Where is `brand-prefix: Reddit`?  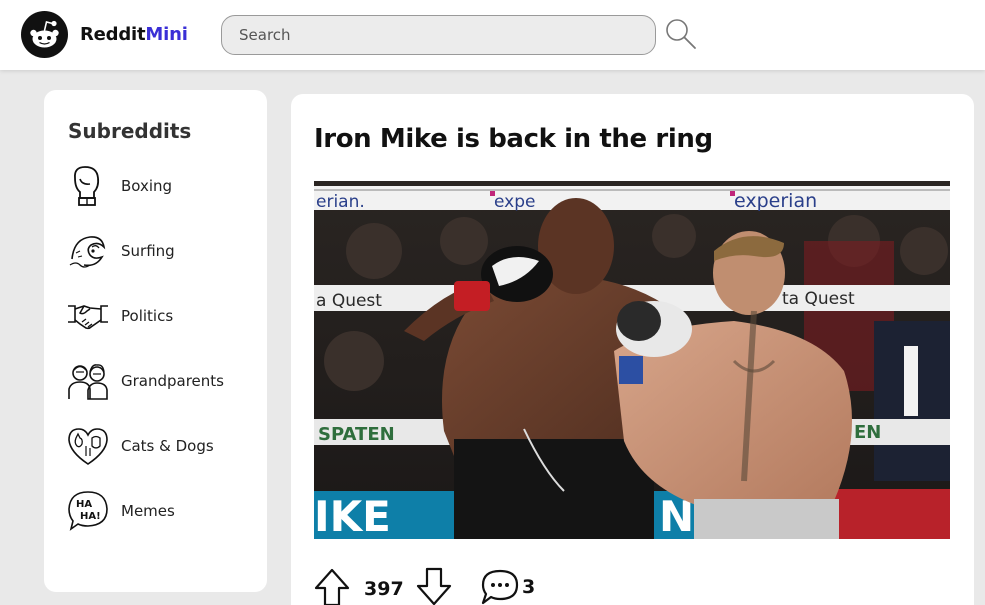 brand-prefix: Reddit is located at coordinates (113, 34).